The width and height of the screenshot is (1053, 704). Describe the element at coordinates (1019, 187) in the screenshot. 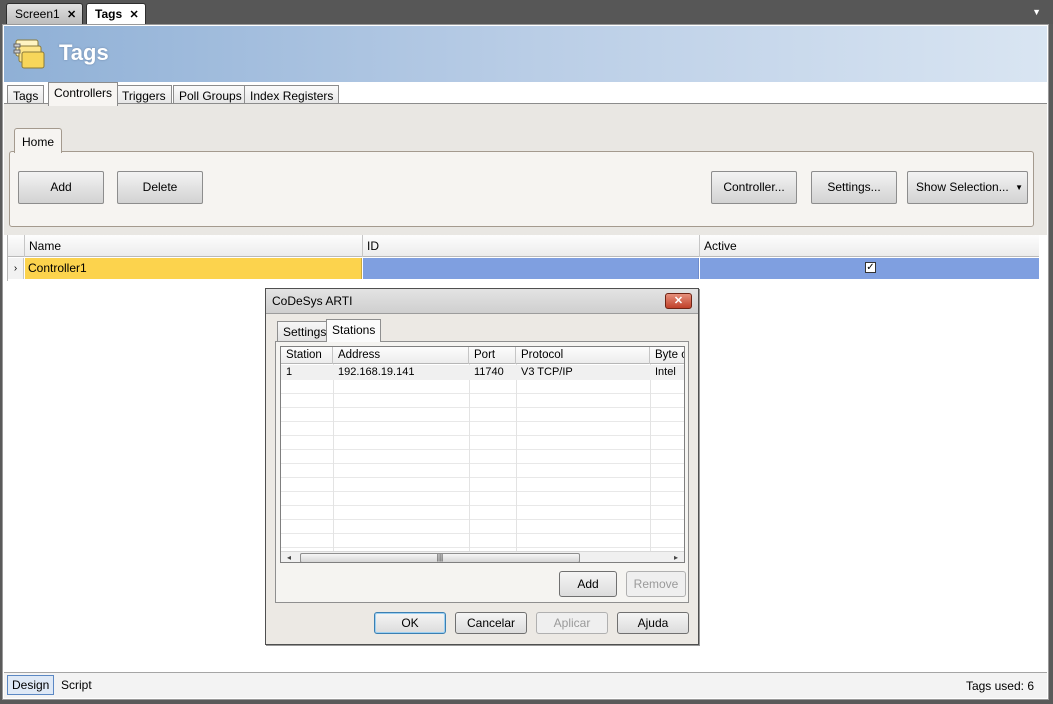

I see `dropdown-arrow-icon: ▼` at that location.